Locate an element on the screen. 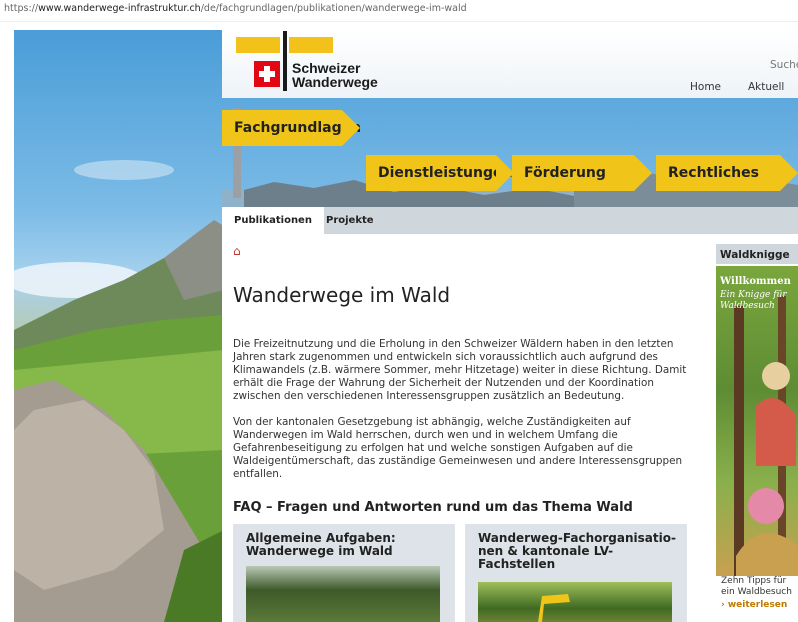 The width and height of the screenshot is (798, 622). nav-fachgrundlagen: Fachgrundlagen is located at coordinates (291, 128).